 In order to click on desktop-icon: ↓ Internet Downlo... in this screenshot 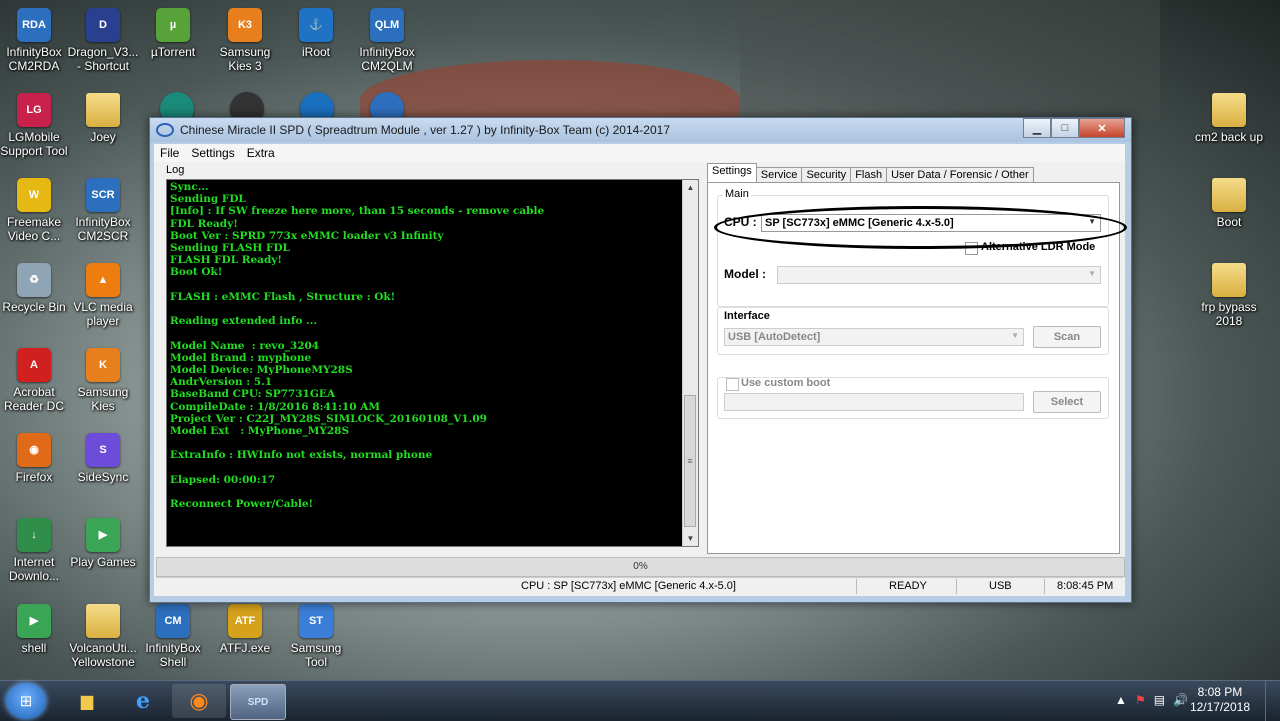, I will do `click(36, 550)`.